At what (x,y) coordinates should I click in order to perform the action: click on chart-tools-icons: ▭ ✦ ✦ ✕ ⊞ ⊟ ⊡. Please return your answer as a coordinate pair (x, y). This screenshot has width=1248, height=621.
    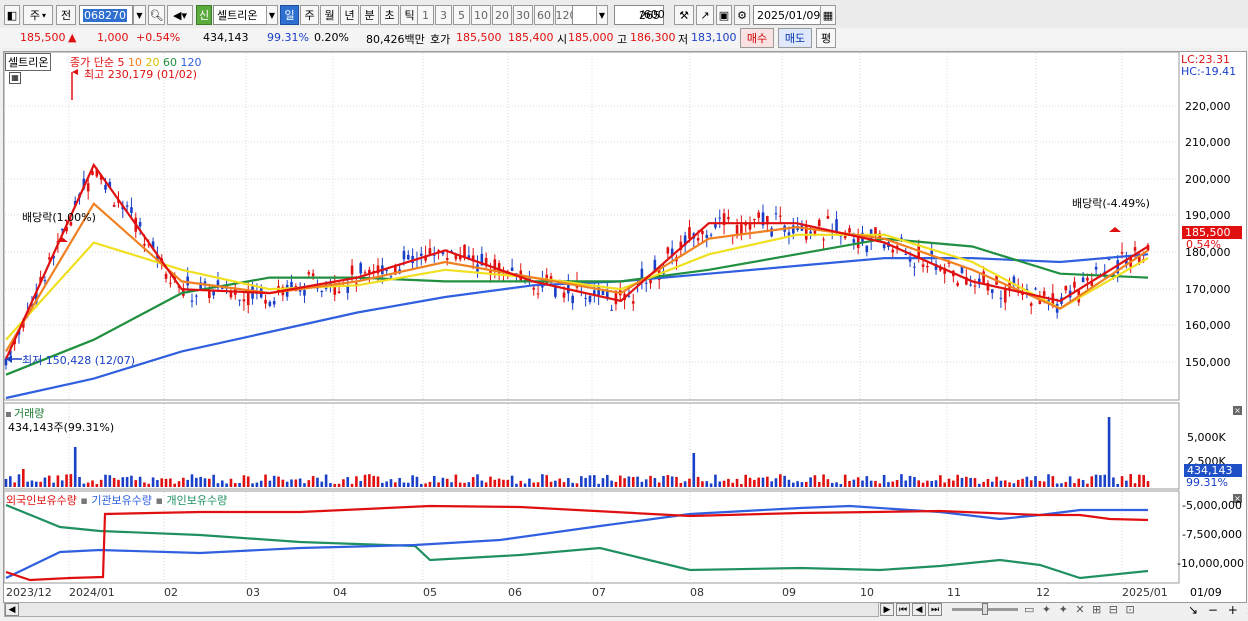
    Looking at the image, I should click on (1080, 609).